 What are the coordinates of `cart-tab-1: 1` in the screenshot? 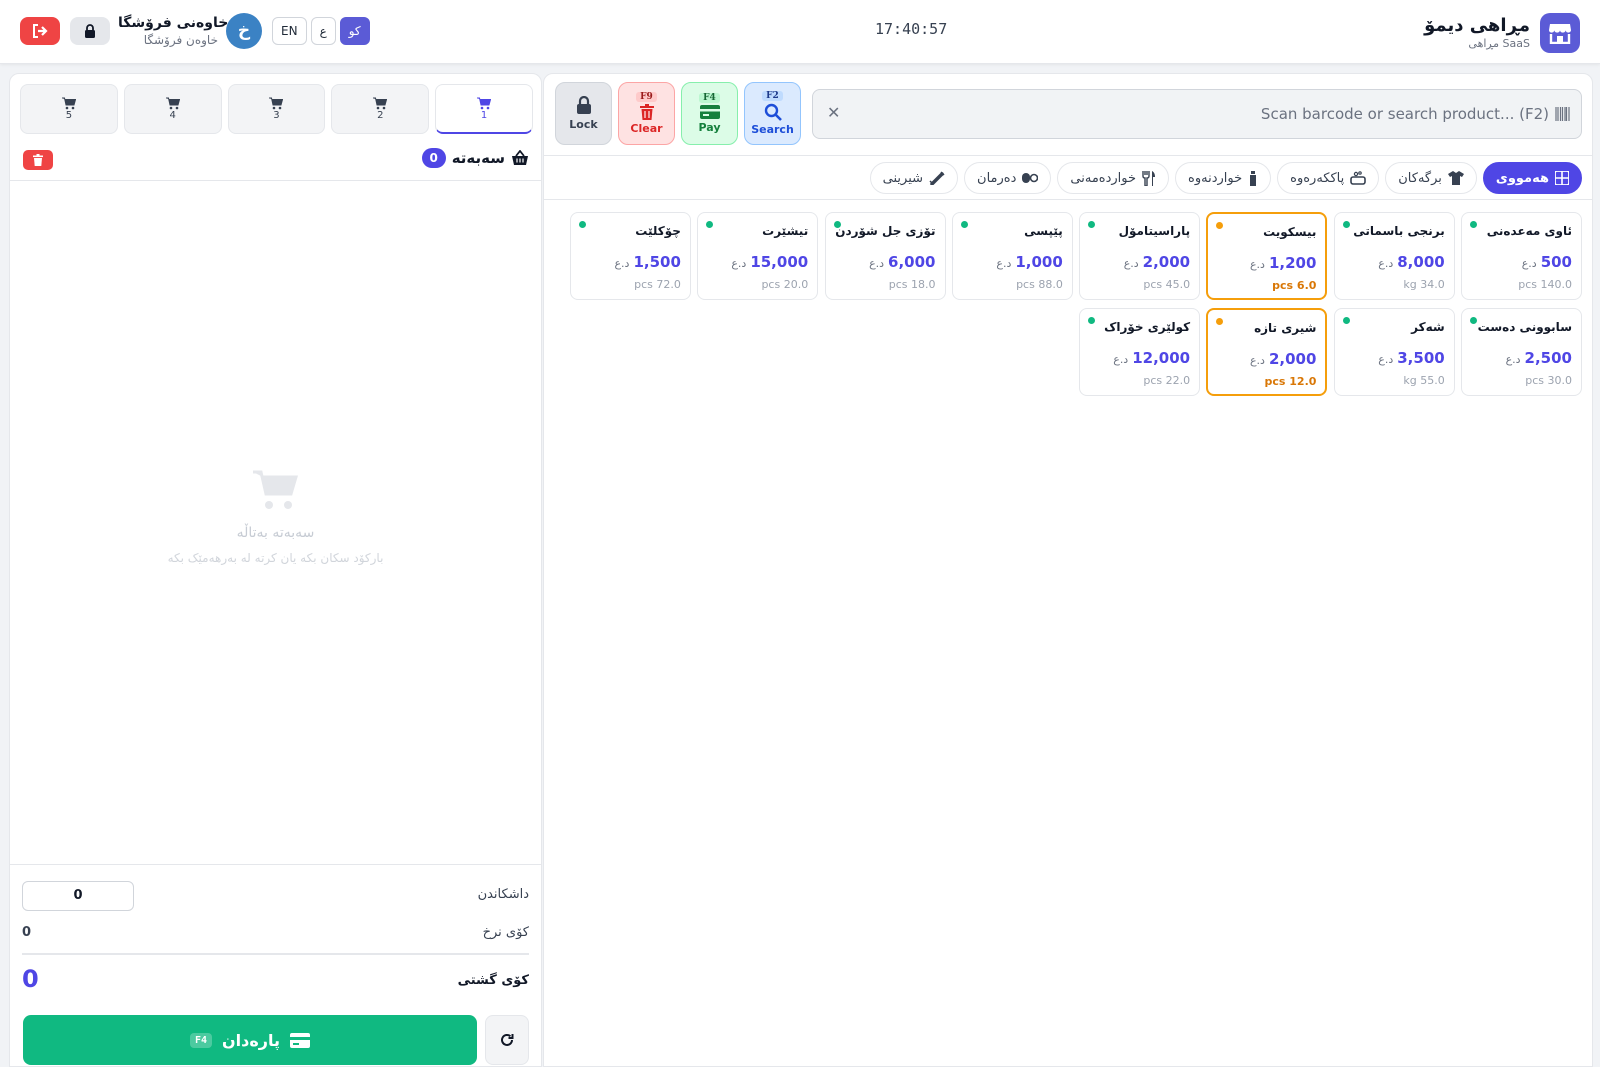 It's located at (484, 109).